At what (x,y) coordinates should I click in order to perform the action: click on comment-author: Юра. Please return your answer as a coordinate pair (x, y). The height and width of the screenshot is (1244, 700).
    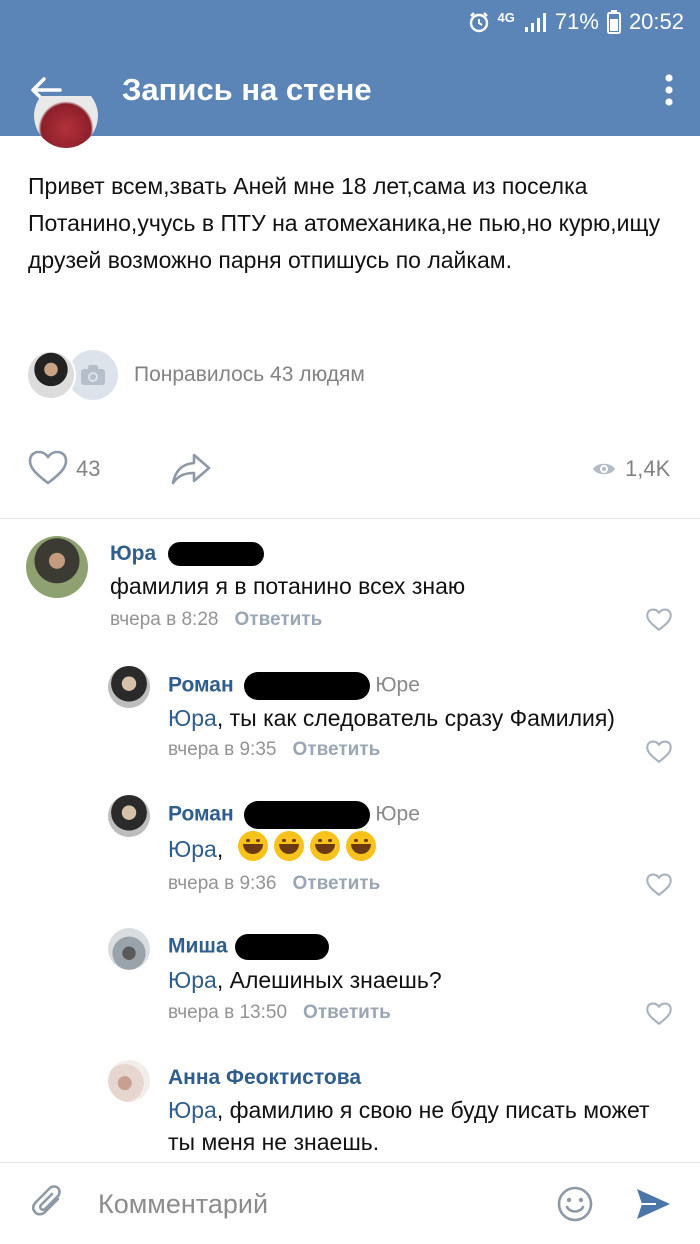
    Looking at the image, I should click on (187, 554).